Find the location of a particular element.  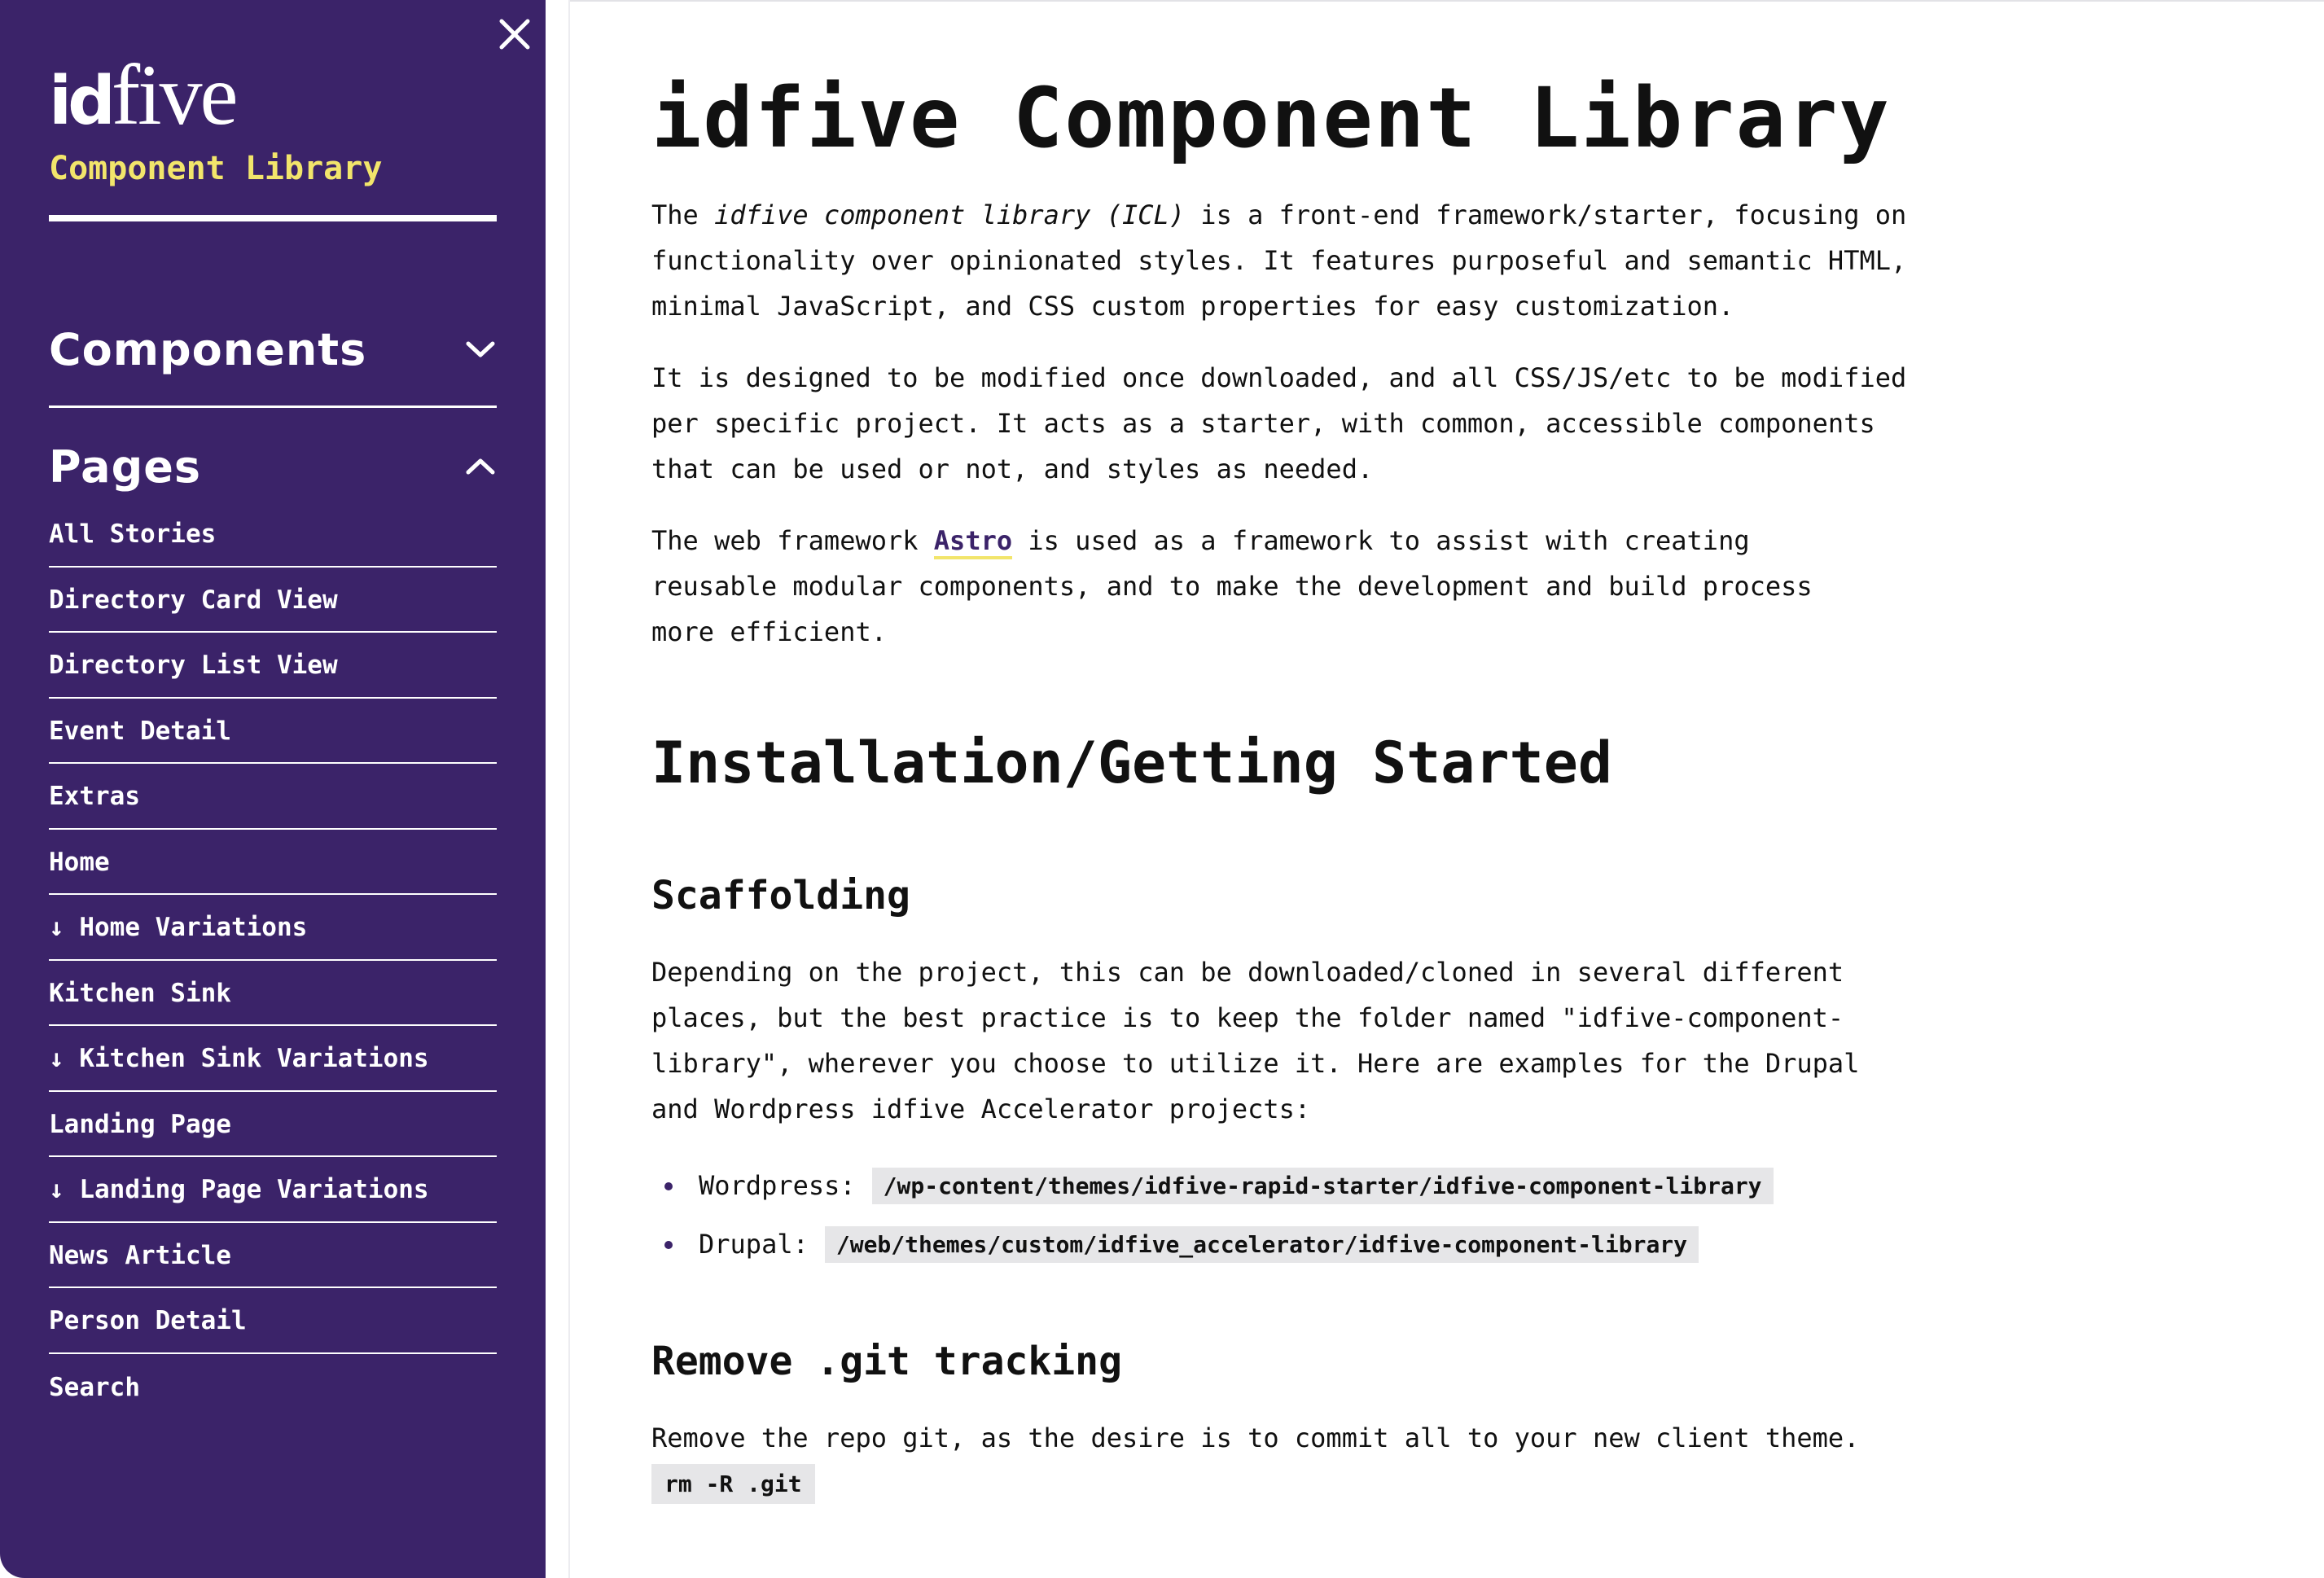

chevron-up-icon is located at coordinates (480, 466).